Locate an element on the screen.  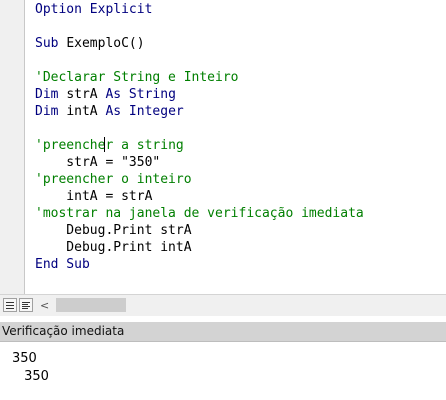
code-text: strA = "350" is located at coordinates (98, 162).